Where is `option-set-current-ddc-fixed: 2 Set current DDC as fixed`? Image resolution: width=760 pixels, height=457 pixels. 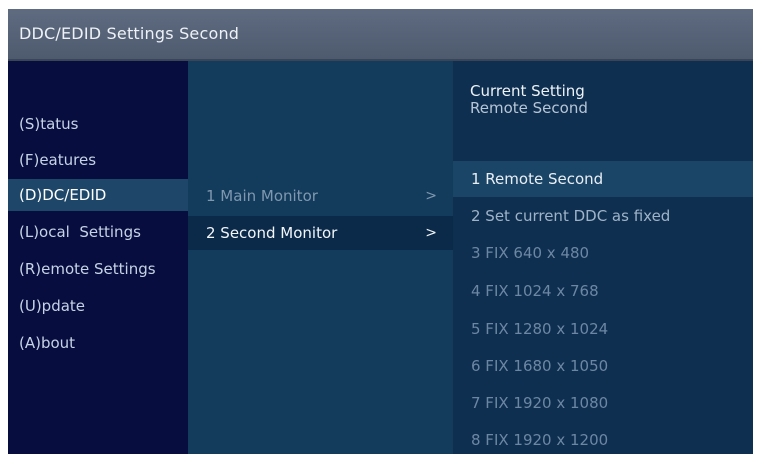 option-set-current-ddc-fixed: 2 Set current DDC as fixed is located at coordinates (603, 216).